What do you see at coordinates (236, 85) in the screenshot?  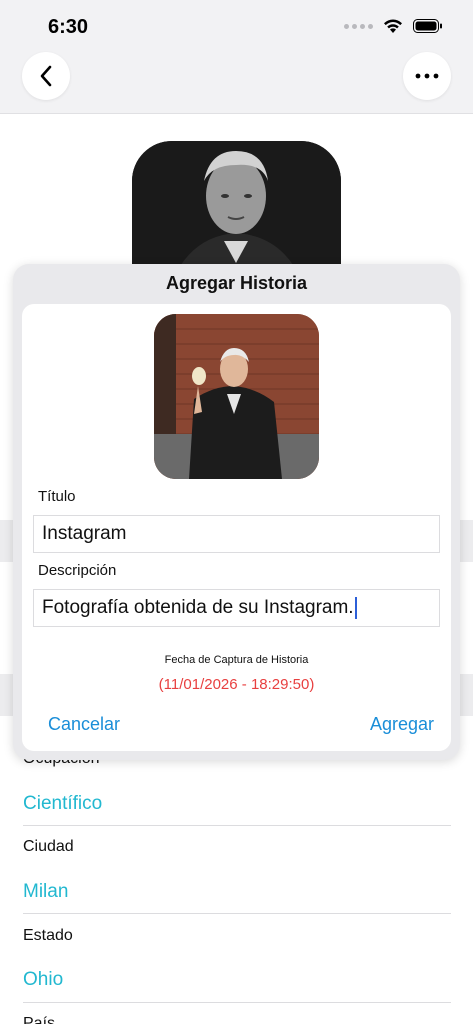 I see `navigation-bar` at bounding box center [236, 85].